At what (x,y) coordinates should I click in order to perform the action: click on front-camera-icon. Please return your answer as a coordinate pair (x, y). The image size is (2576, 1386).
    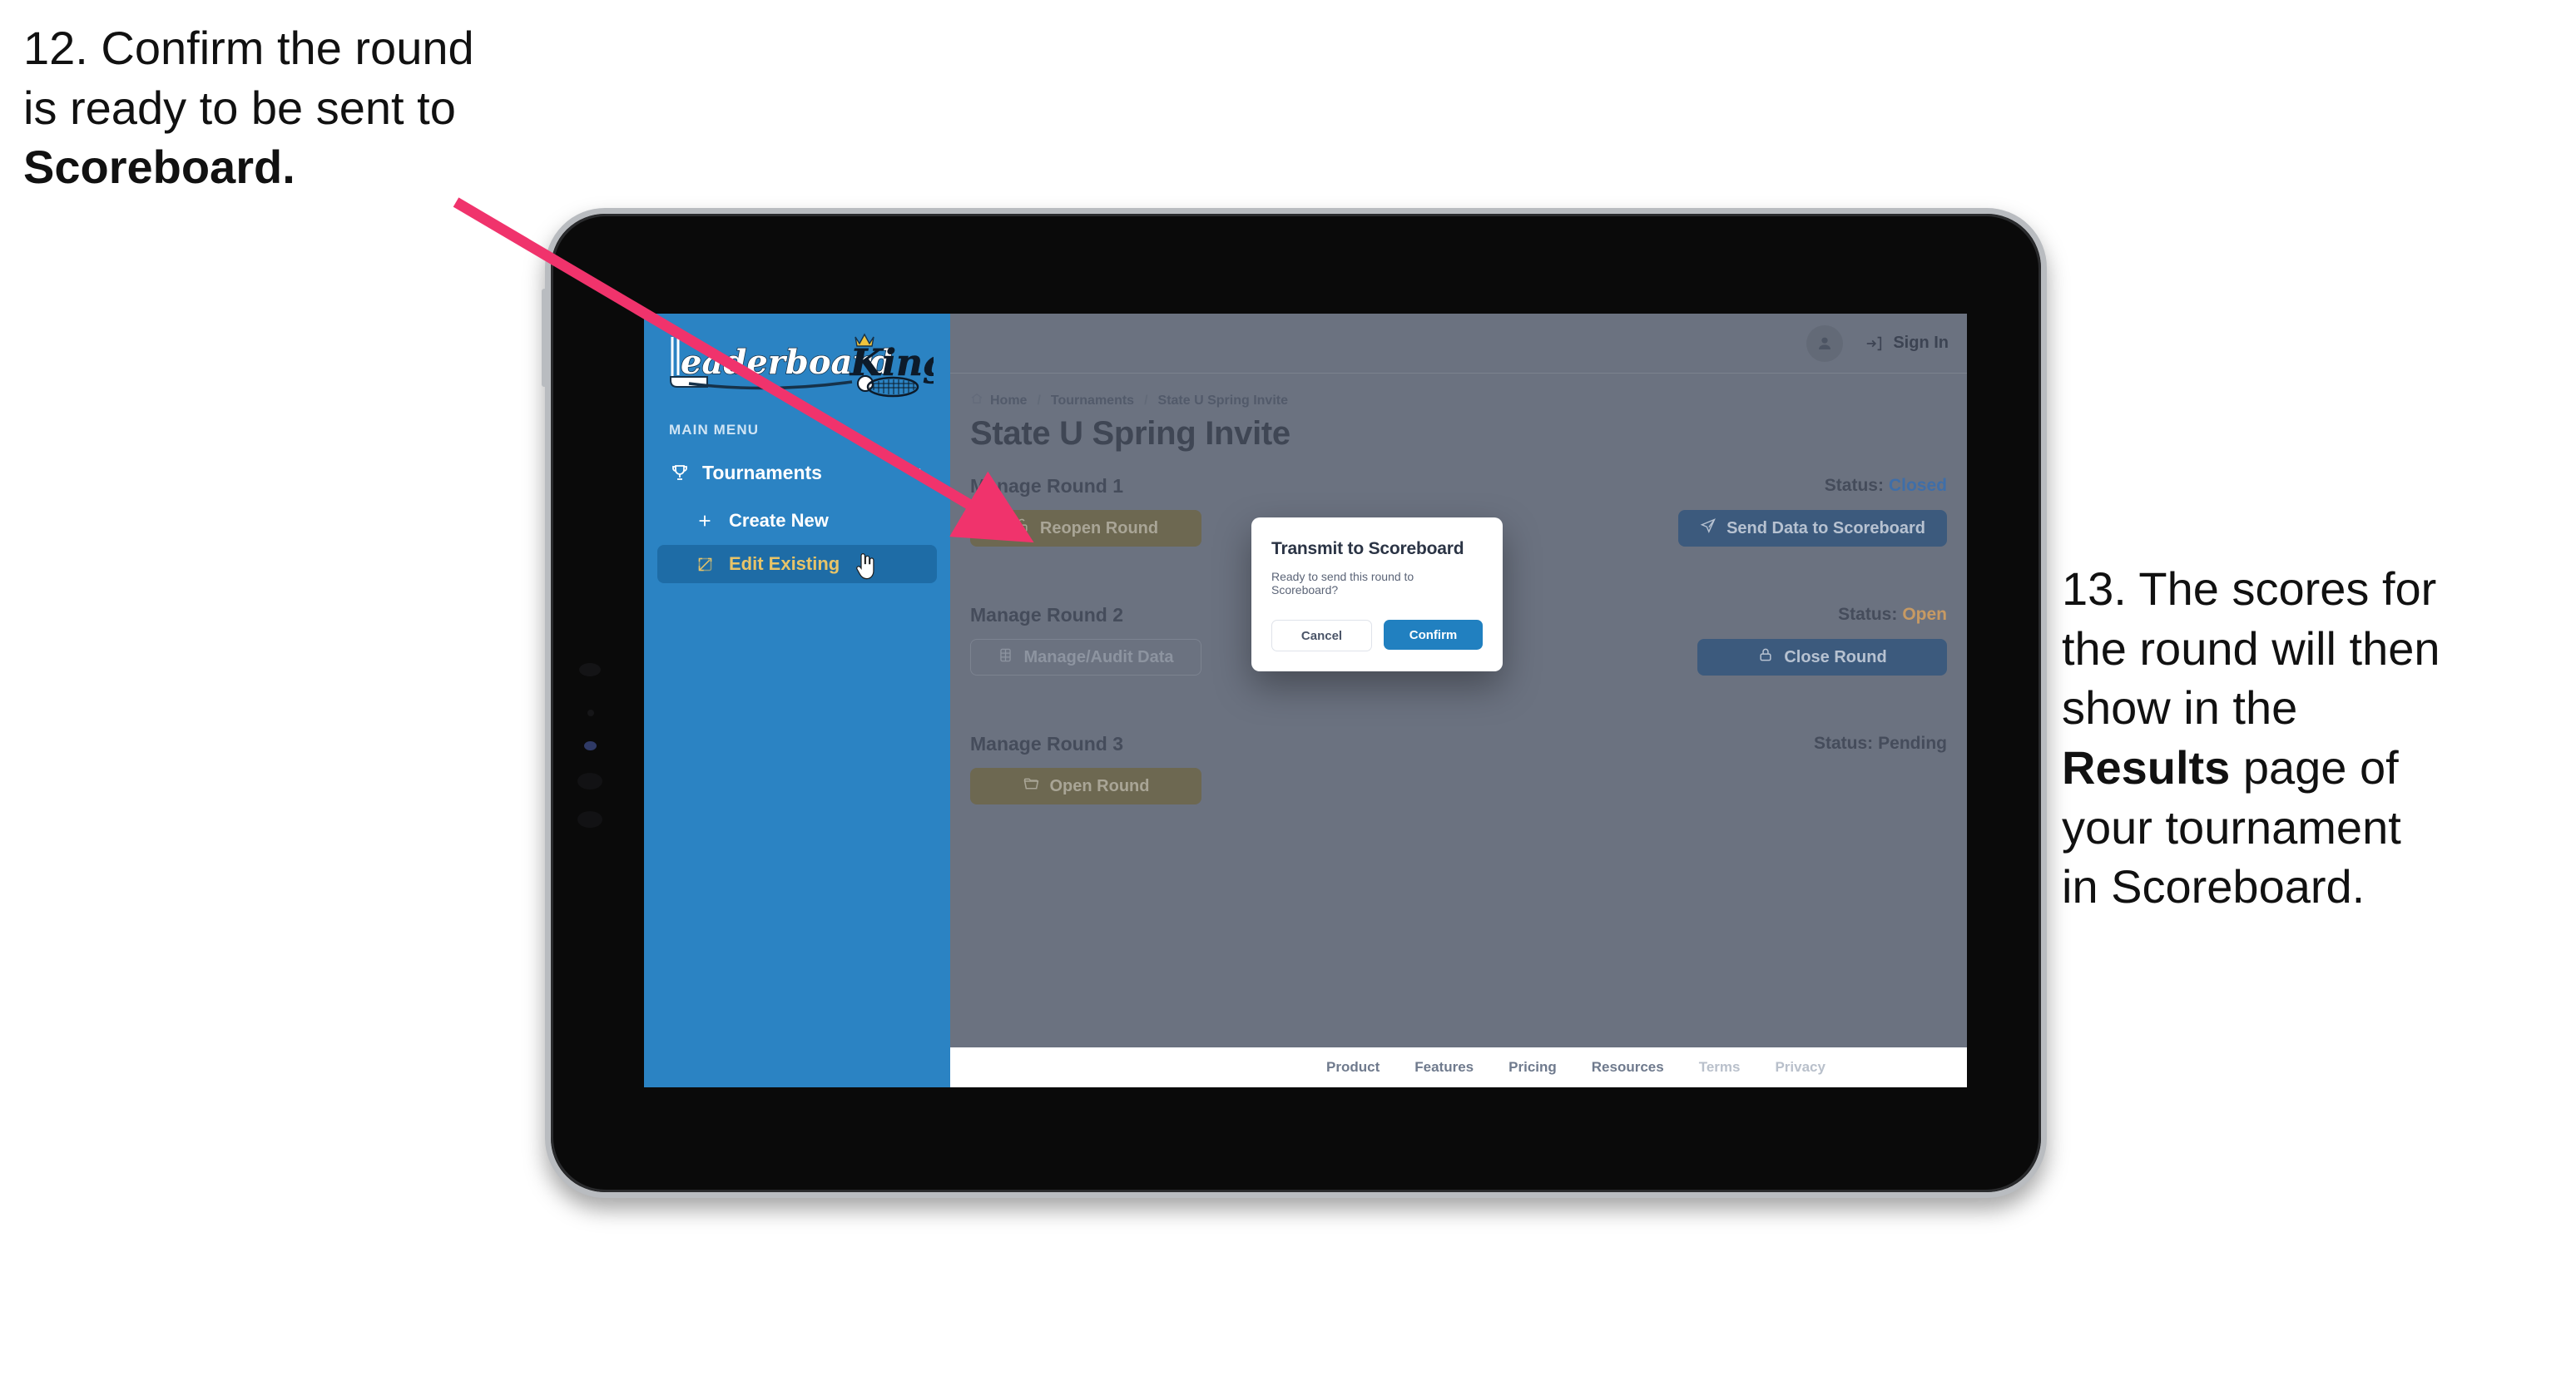
    Looking at the image, I should click on (591, 745).